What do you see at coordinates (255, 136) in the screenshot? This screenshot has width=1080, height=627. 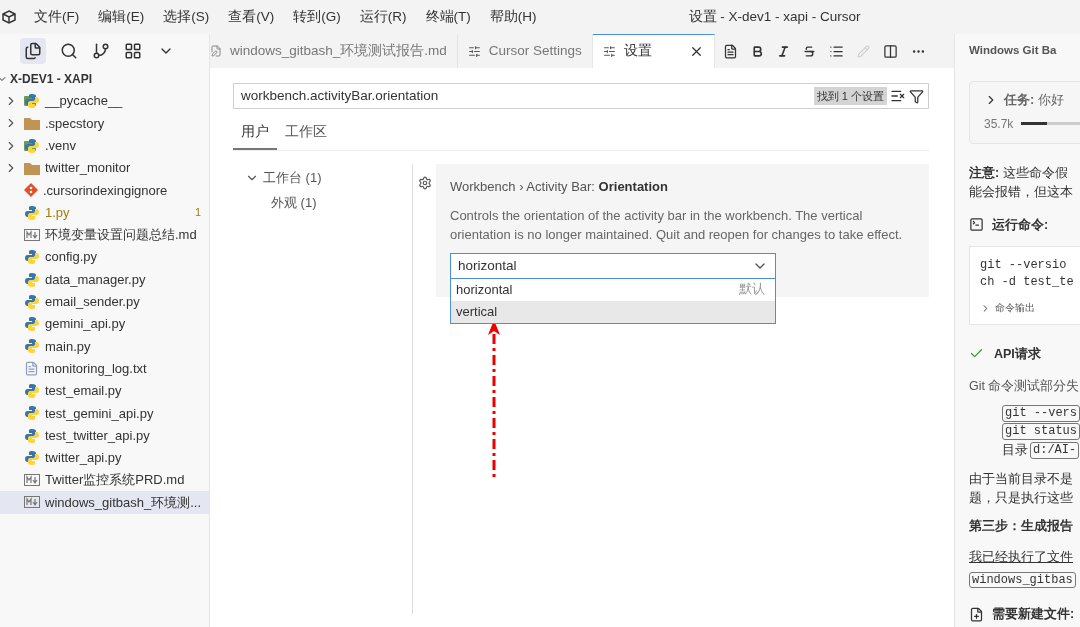 I see `scope-tab: 用户` at bounding box center [255, 136].